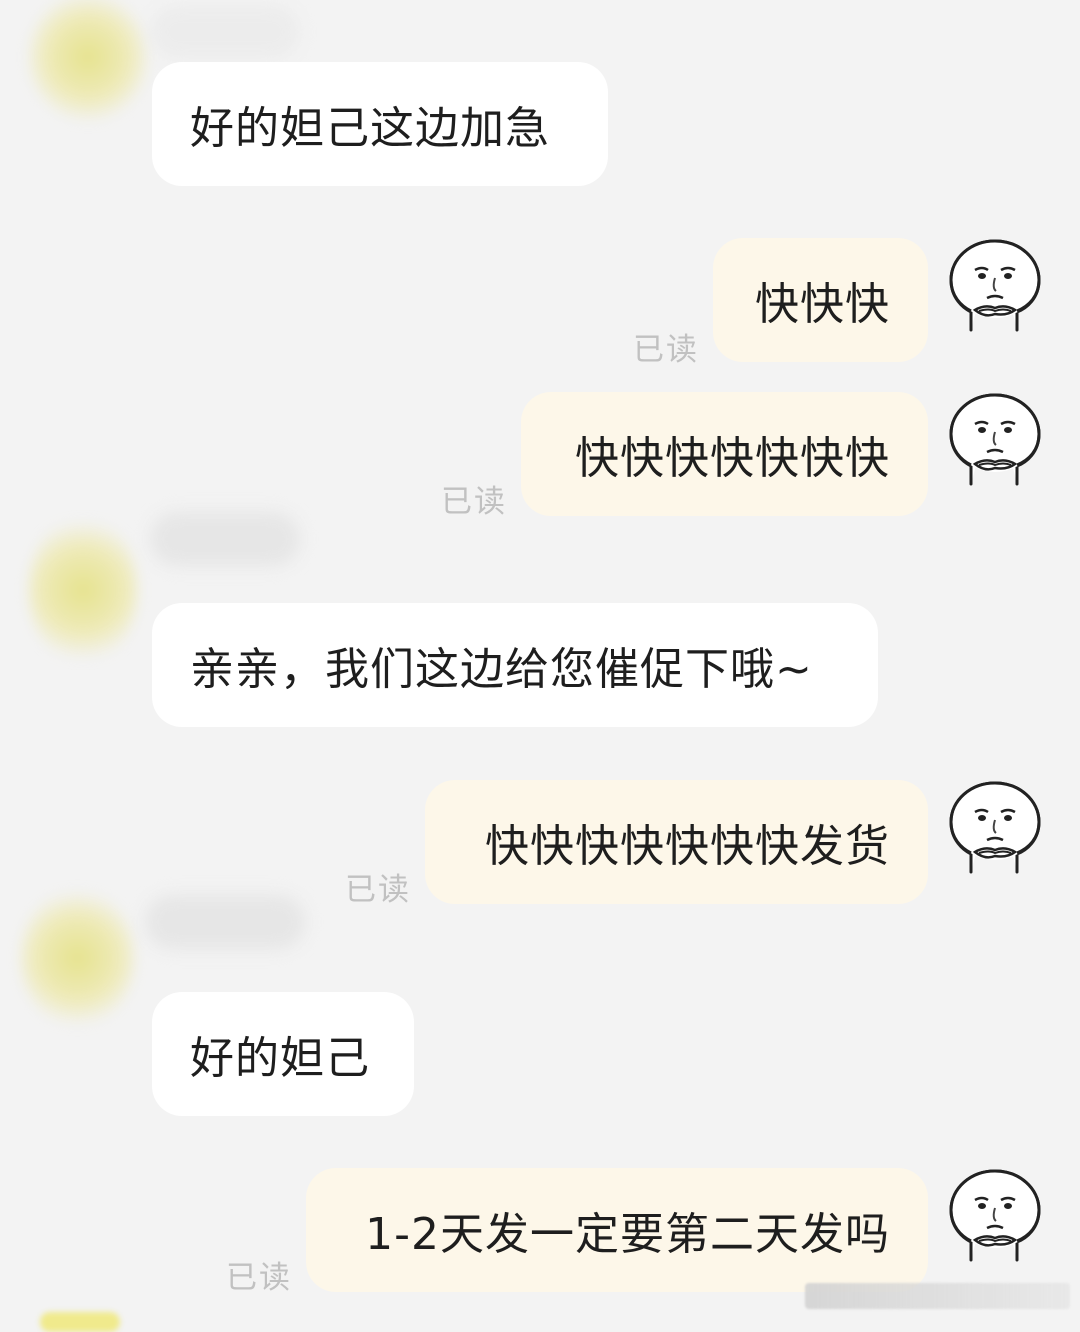 The width and height of the screenshot is (1080, 1332). What do you see at coordinates (687, 846) in the screenshot?
I see `message-text: 快快快快快快快发货` at bounding box center [687, 846].